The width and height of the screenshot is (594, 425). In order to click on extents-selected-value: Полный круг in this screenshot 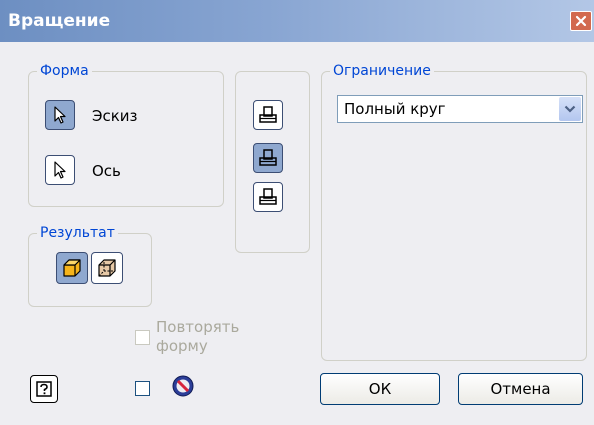, I will do `click(395, 109)`.